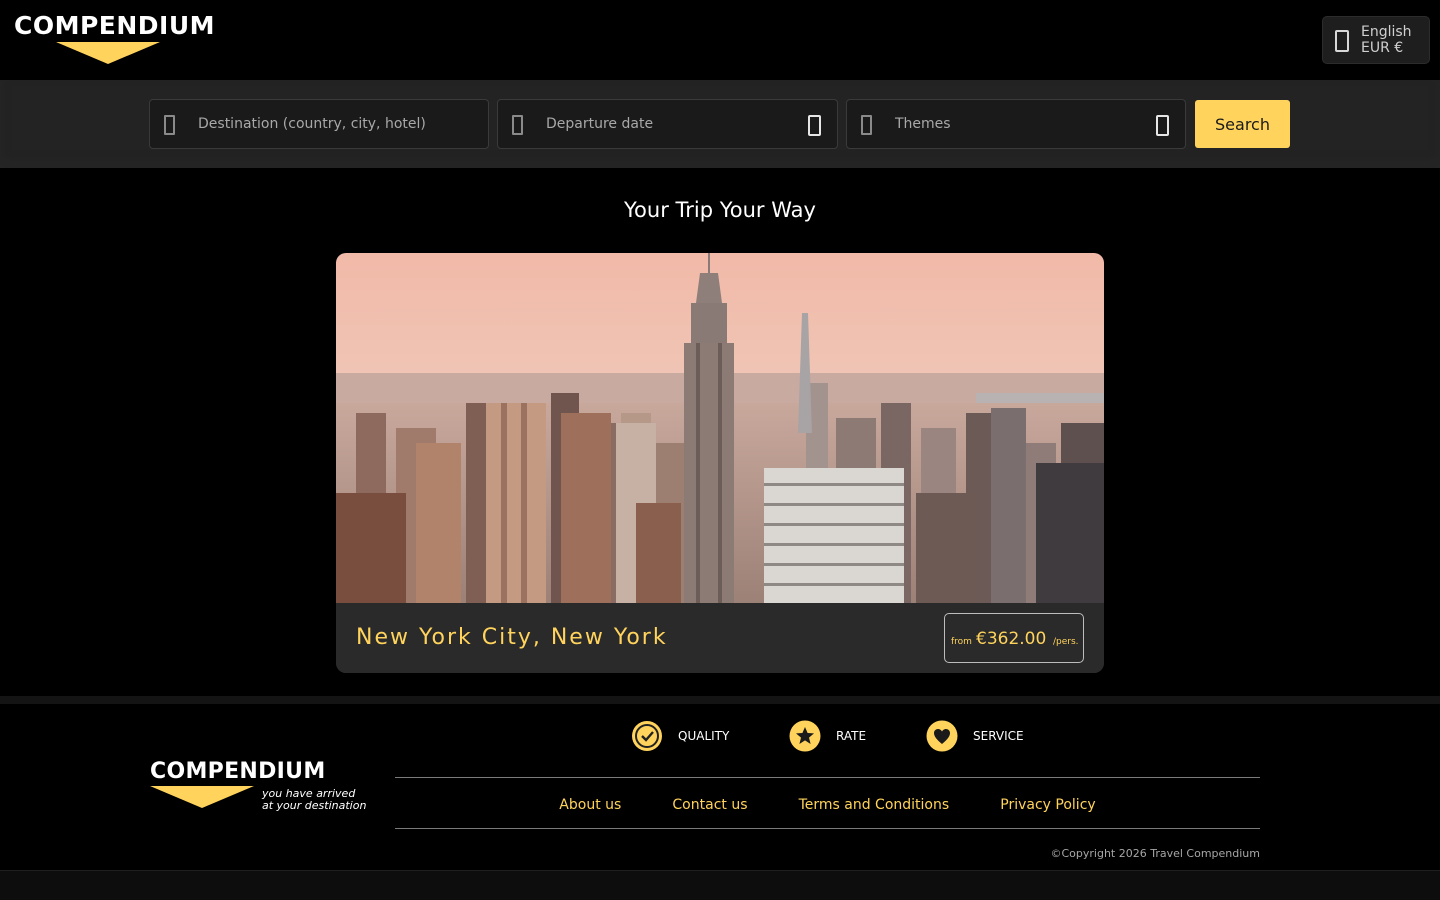 This screenshot has height=900, width=1440. I want to click on footer-links-top-rule, so click(827, 777).